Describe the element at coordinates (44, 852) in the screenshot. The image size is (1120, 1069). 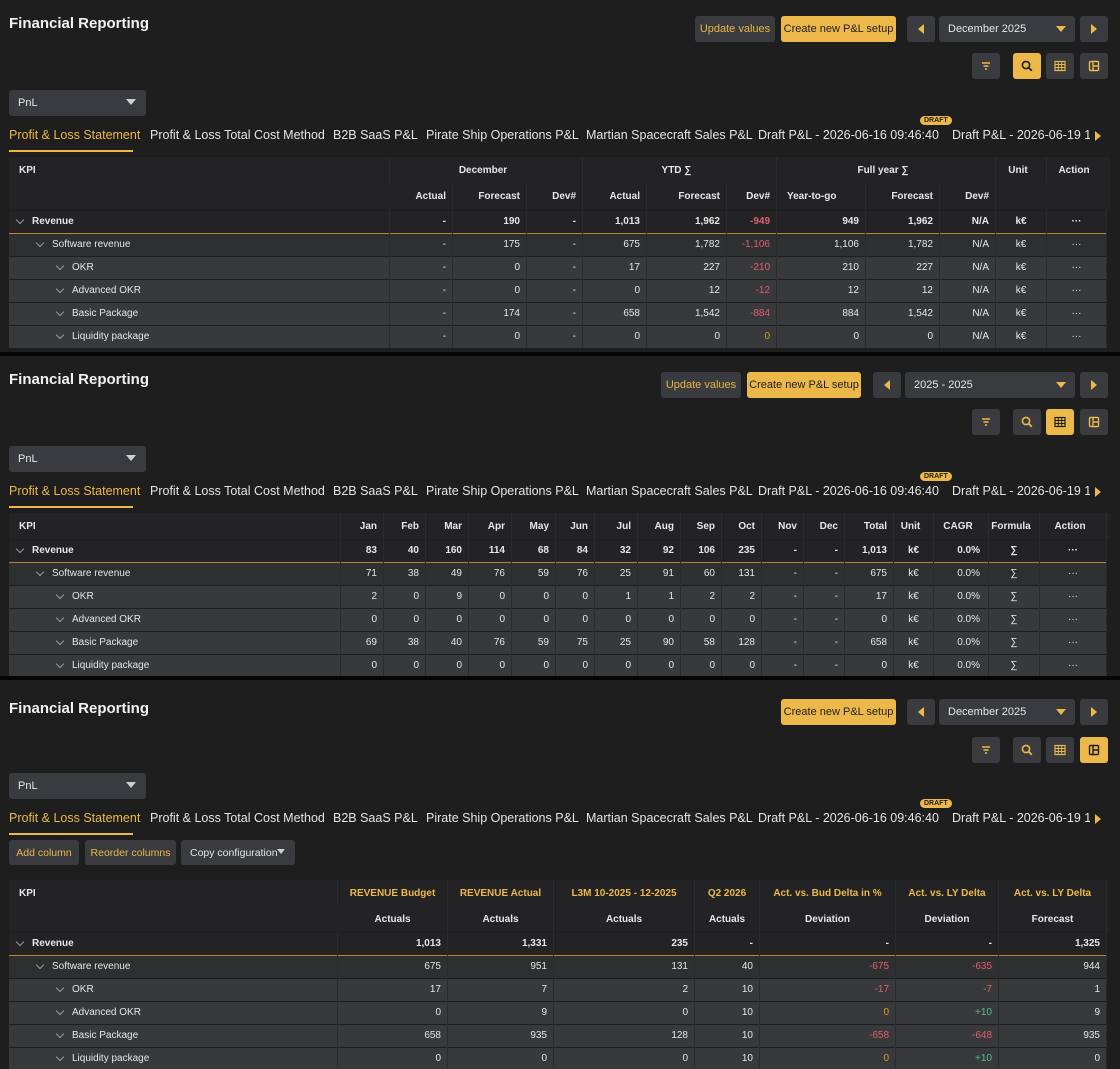
I see `add-column-button: Add column` at that location.